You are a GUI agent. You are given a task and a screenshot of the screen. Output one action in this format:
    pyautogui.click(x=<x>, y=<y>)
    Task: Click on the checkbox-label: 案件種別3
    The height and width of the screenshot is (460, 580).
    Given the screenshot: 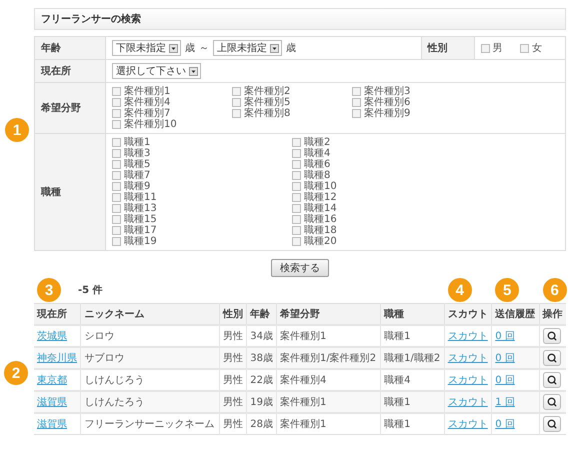 What is the action you would take?
    pyautogui.click(x=387, y=91)
    